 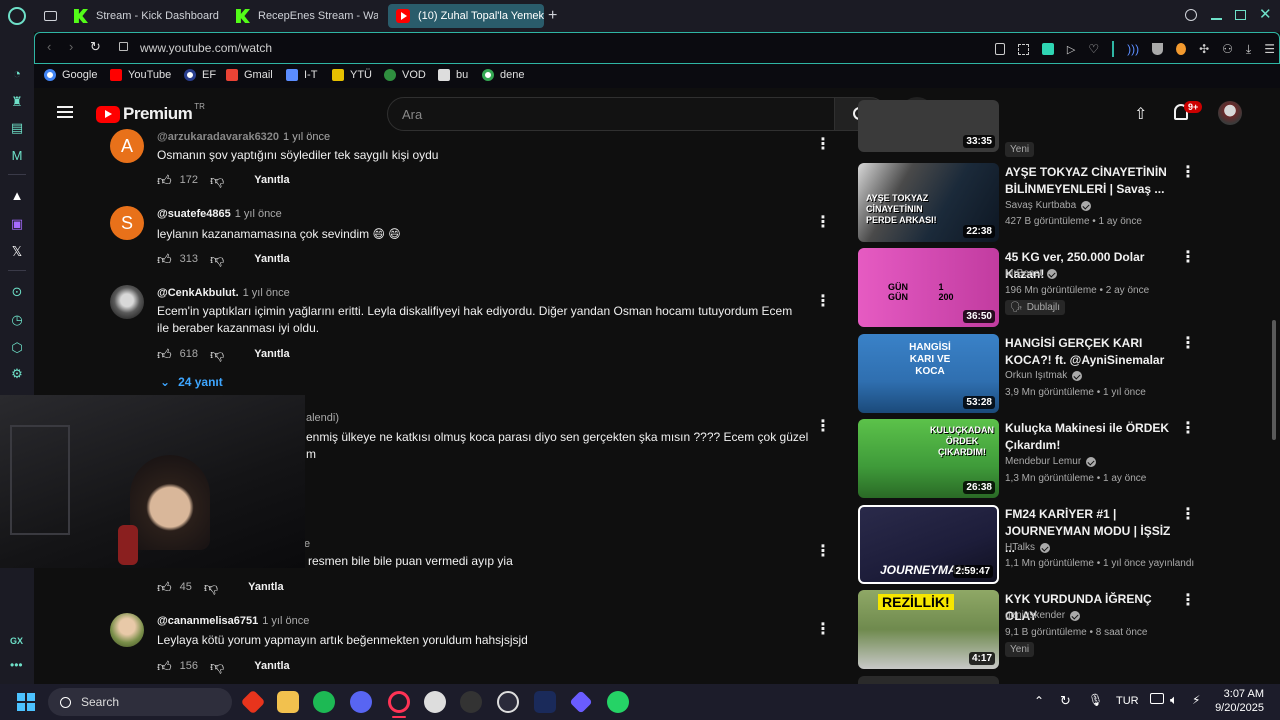 I want to click on youtube-logo: Premium TR, so click(x=150, y=113).